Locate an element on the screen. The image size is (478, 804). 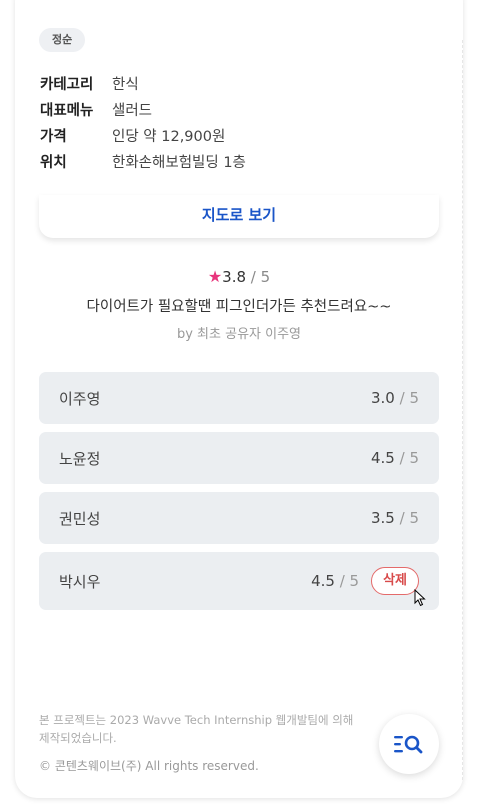
reviewer-name: 박시우 is located at coordinates (80, 581).